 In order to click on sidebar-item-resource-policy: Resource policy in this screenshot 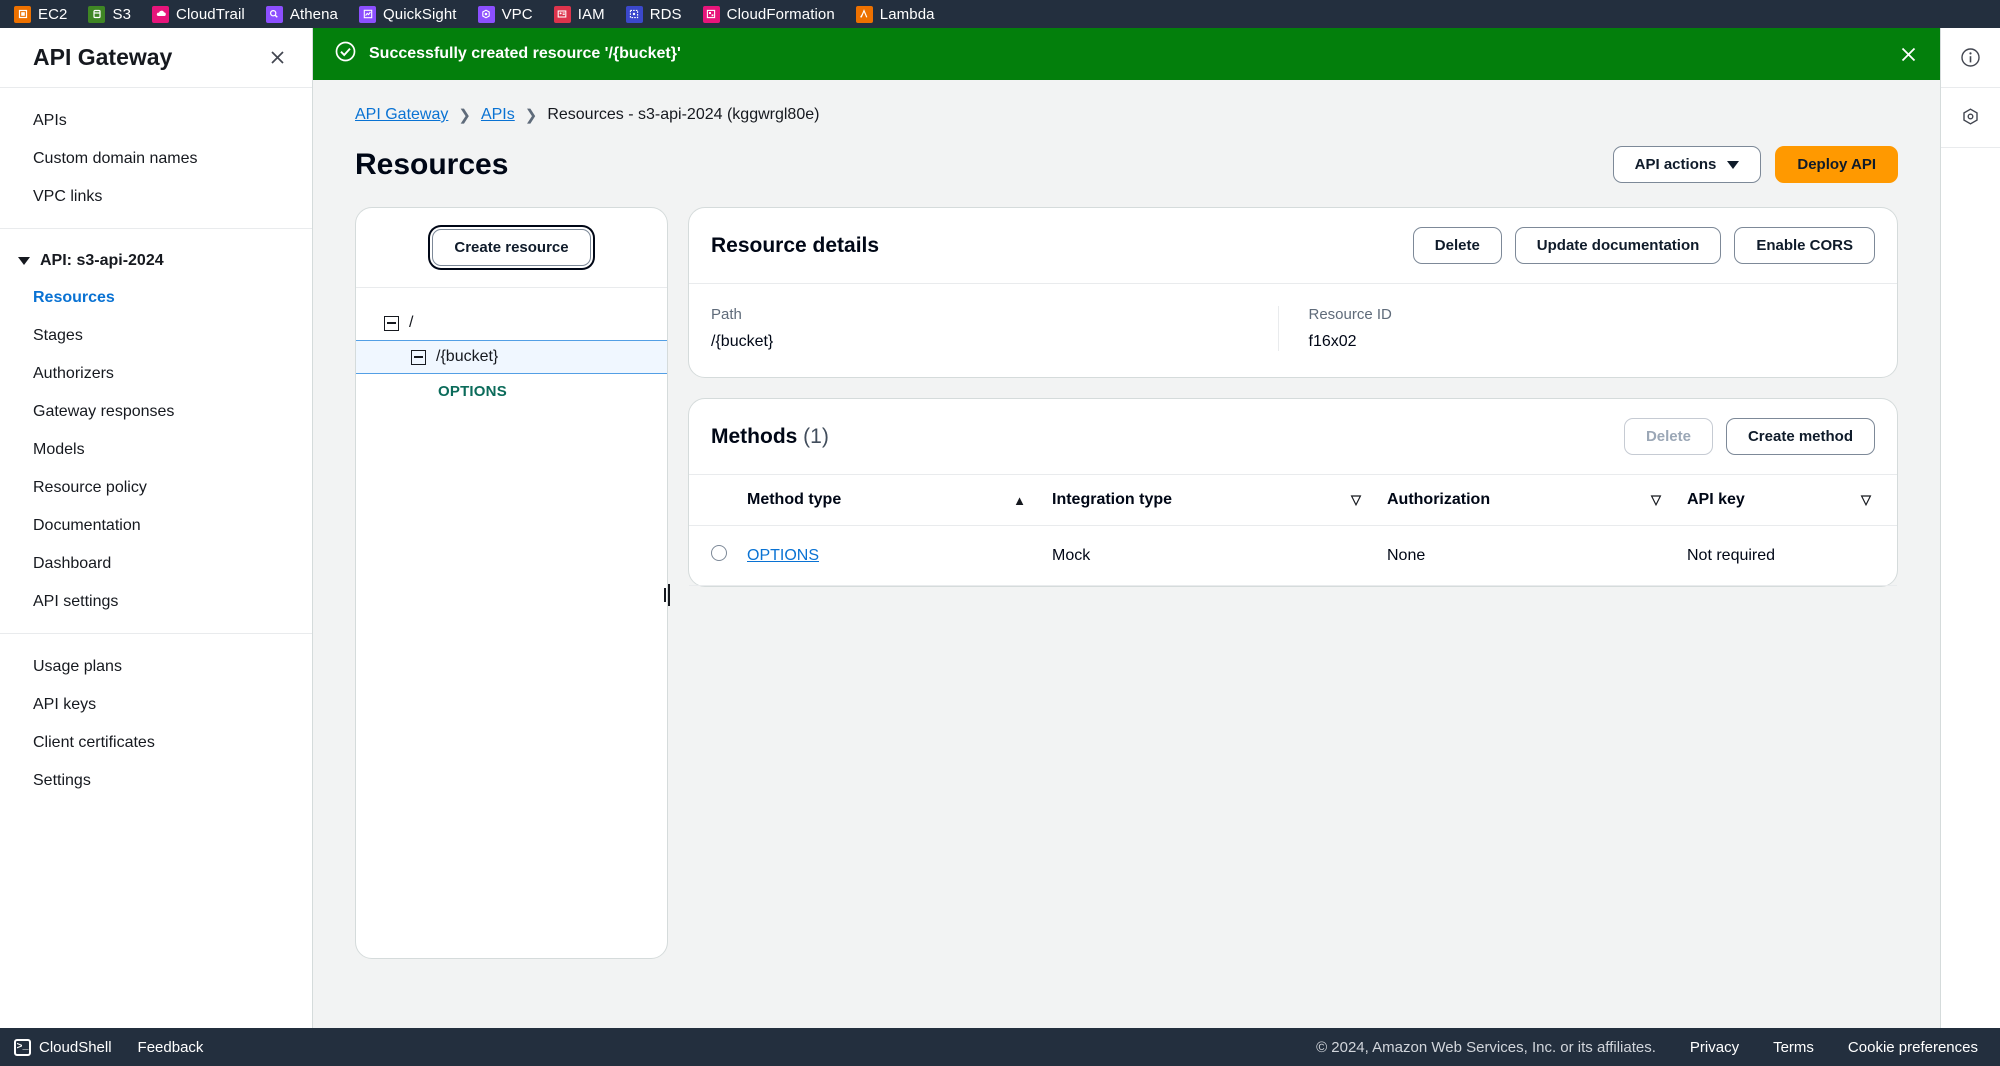, I will do `click(156, 488)`.